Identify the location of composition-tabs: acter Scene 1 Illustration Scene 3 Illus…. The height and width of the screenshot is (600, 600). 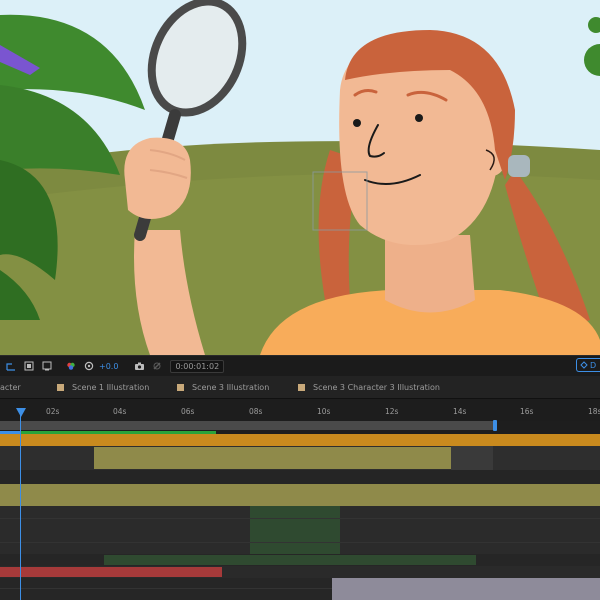
(300, 387).